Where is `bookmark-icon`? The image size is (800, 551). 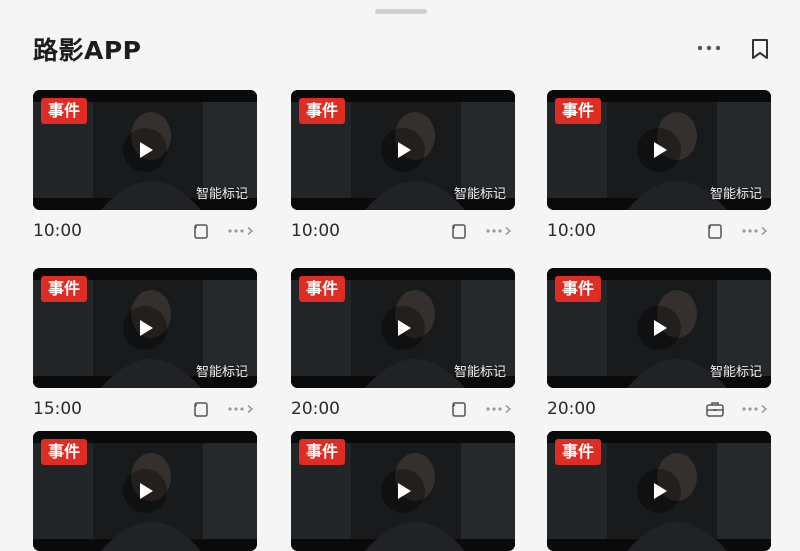 bookmark-icon is located at coordinates (760, 49).